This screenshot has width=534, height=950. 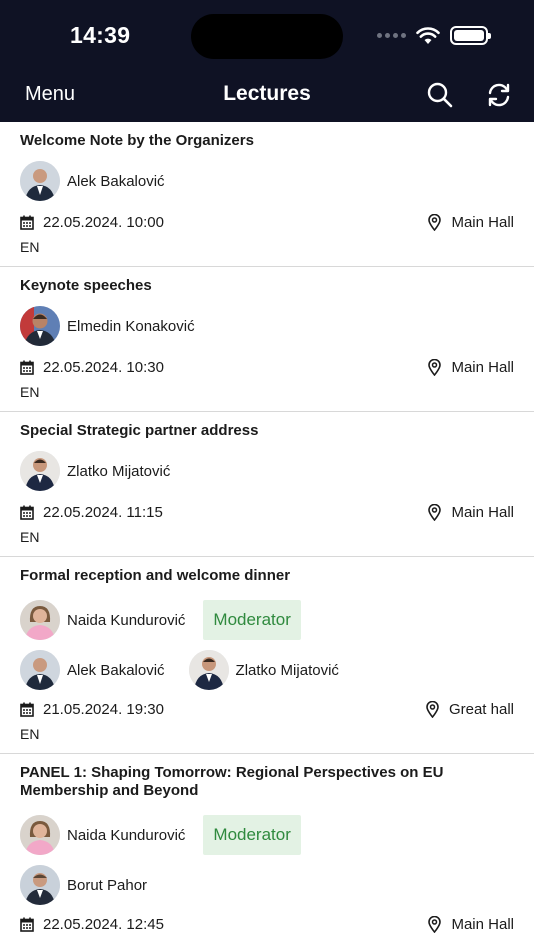 What do you see at coordinates (267, 471) in the screenshot?
I see `speakers-row: Zlatko Mijatović` at bounding box center [267, 471].